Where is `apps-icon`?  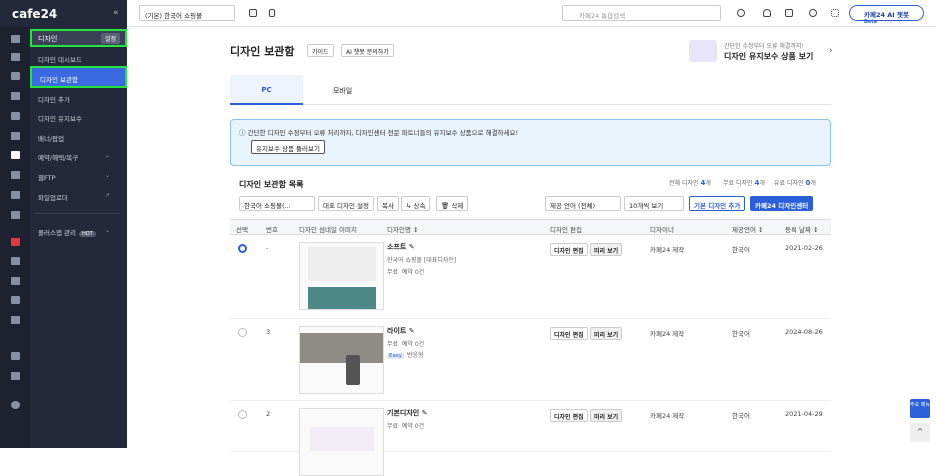 apps-icon is located at coordinates (15, 356).